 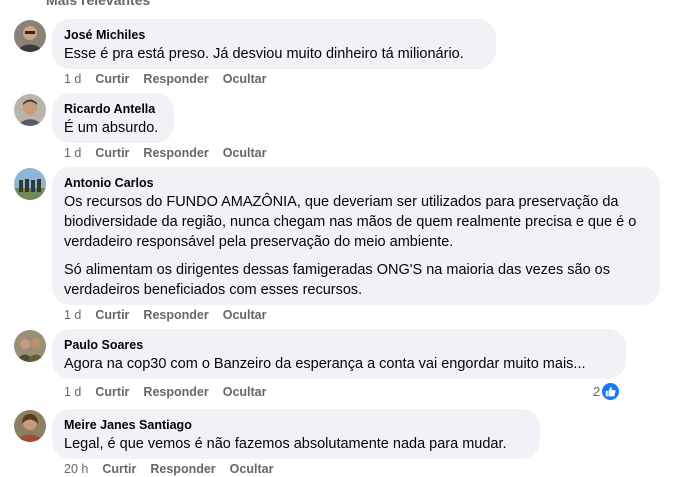 I want to click on reaction-summary: 2, so click(x=606, y=391).